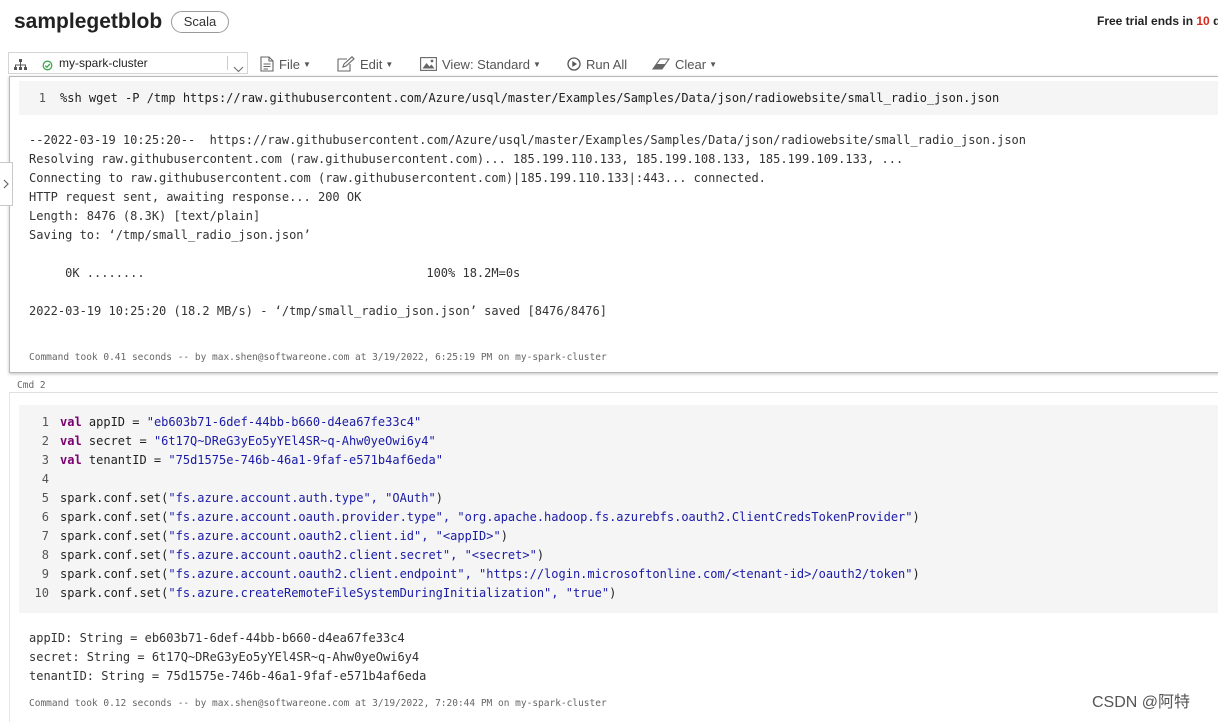  What do you see at coordinates (1147, 21) in the screenshot?
I see `trial-prefix: Free trial ends in` at bounding box center [1147, 21].